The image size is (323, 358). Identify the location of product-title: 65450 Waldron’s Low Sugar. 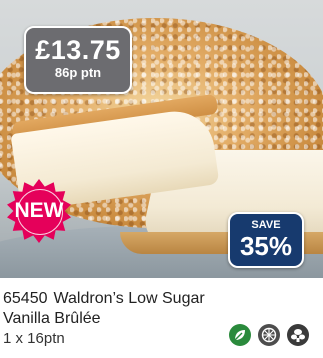
(162, 299).